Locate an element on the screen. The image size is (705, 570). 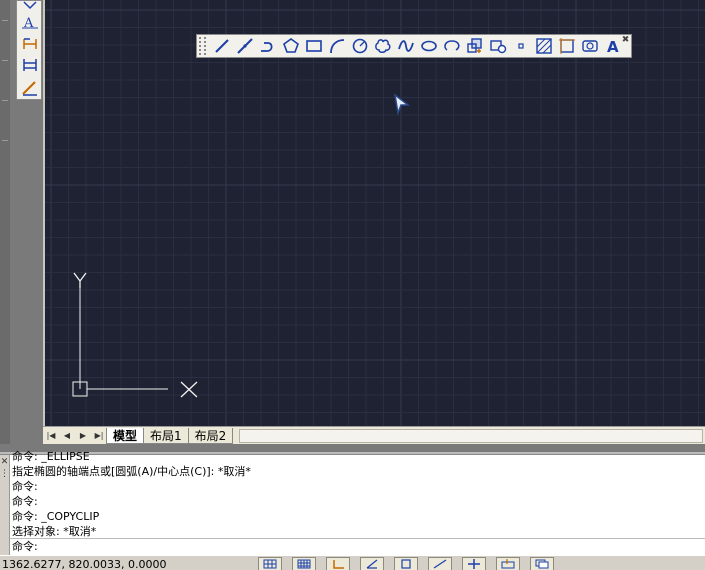
status-bar: 1362.6277, 820.0033, 0.0000 is located at coordinates (352, 562).